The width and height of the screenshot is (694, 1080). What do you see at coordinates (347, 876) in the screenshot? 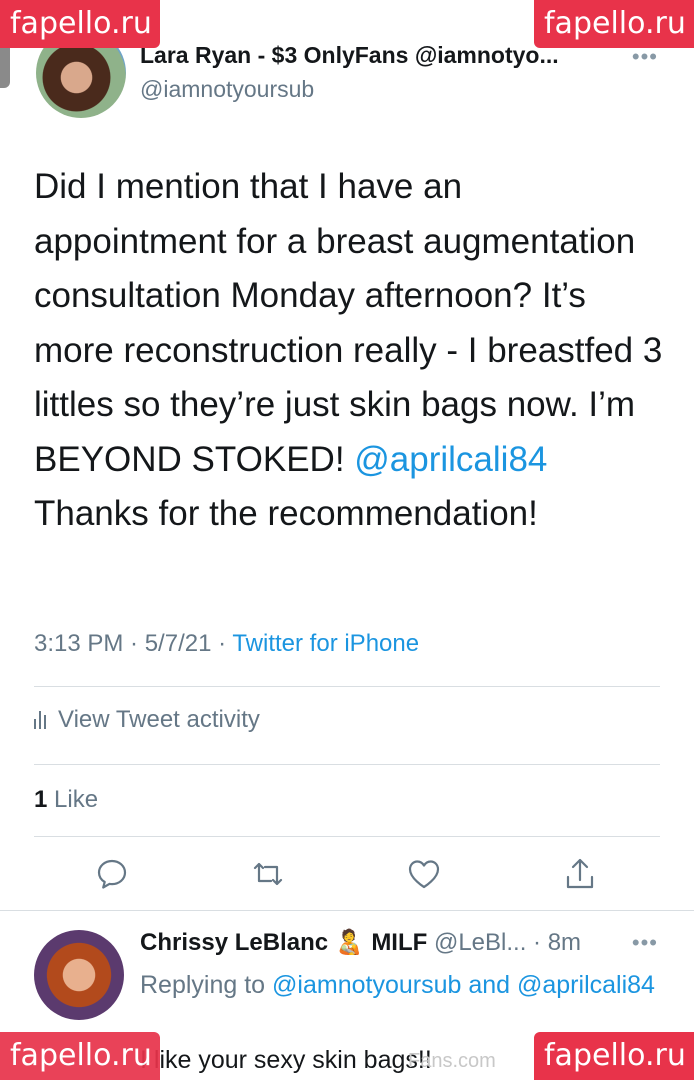
I see `tweet-action-bar` at bounding box center [347, 876].